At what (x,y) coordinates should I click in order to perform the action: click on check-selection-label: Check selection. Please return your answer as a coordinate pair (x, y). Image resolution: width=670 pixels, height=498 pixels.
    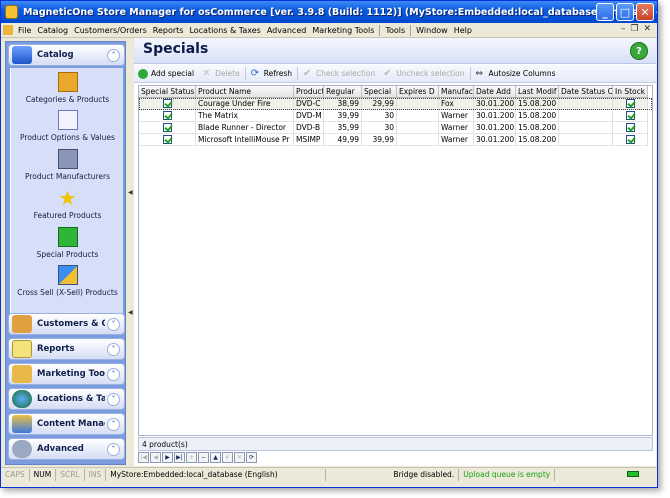
    Looking at the image, I should click on (346, 73).